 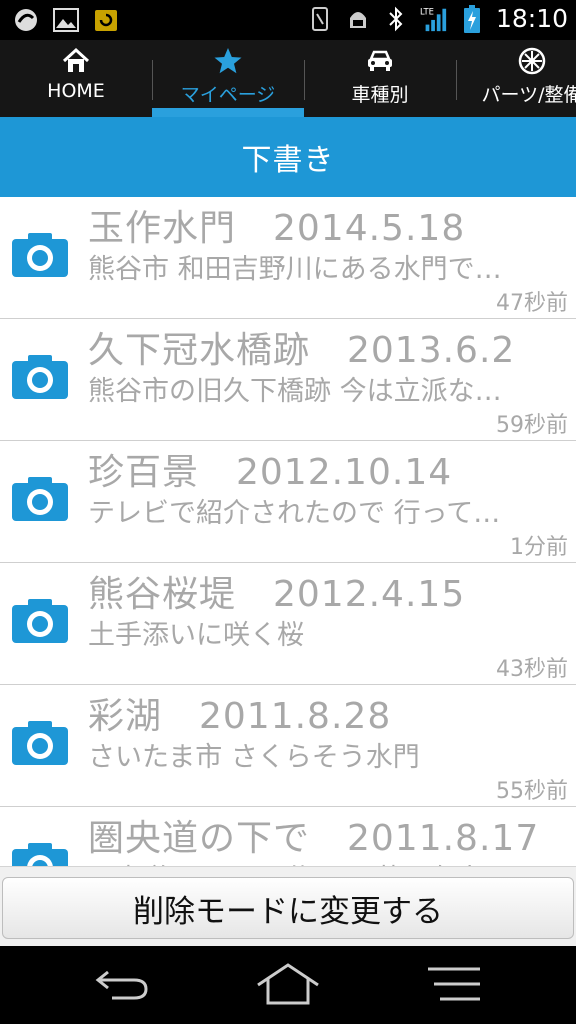 What do you see at coordinates (434, 19) in the screenshot?
I see `signal-icon: LTE` at bounding box center [434, 19].